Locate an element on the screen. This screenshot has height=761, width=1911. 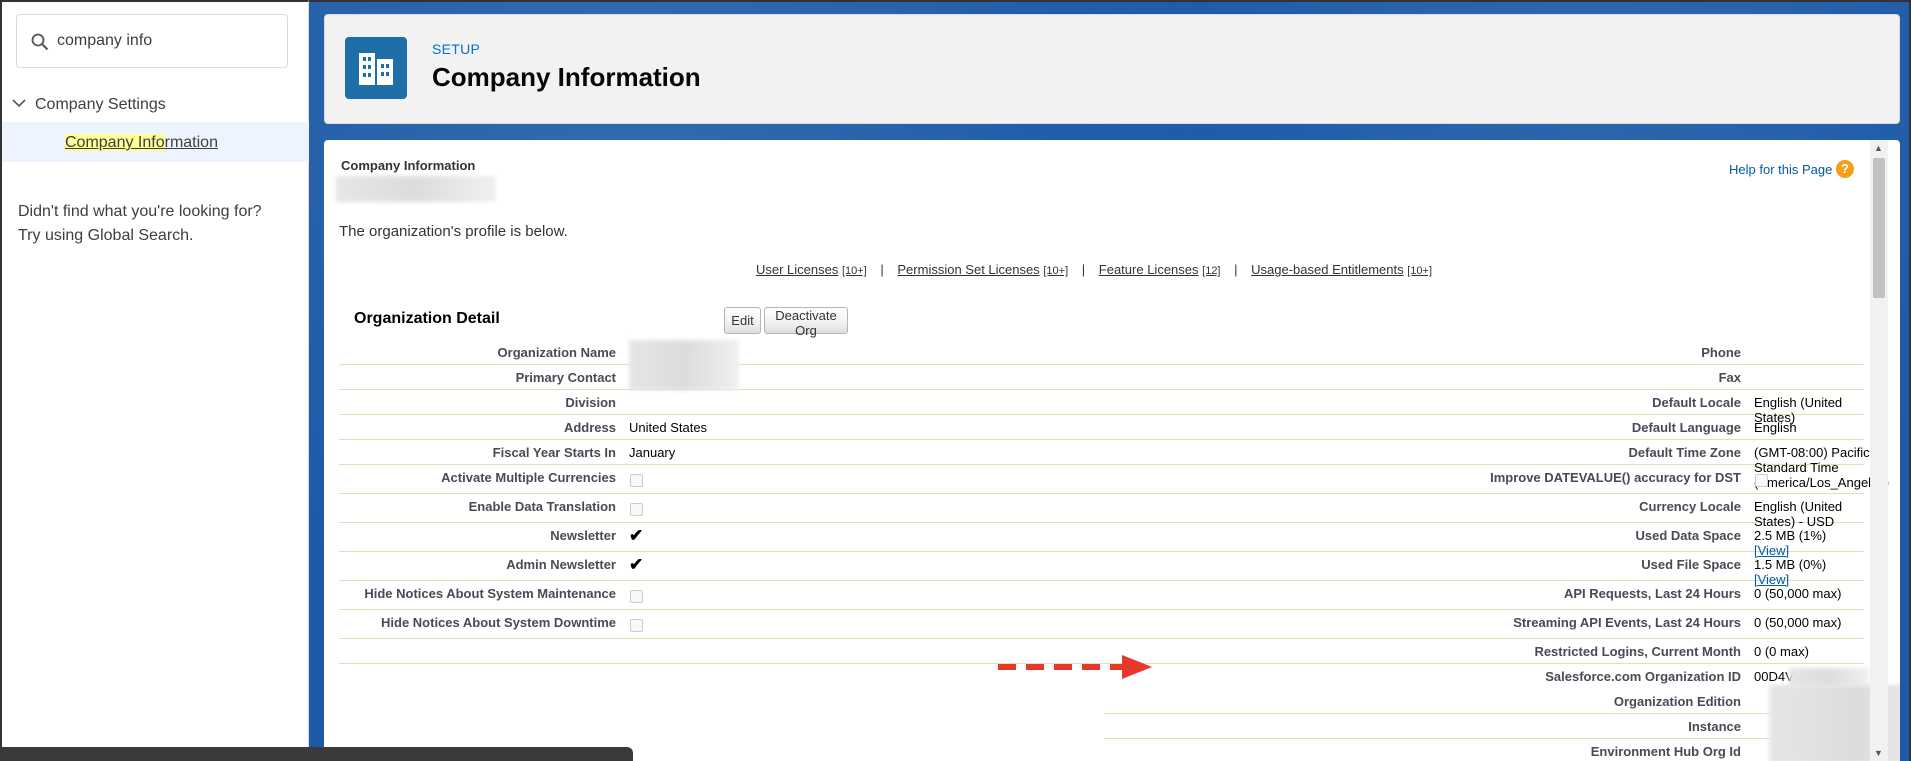
profile-note: The organization's profile is below. is located at coordinates (453, 231).